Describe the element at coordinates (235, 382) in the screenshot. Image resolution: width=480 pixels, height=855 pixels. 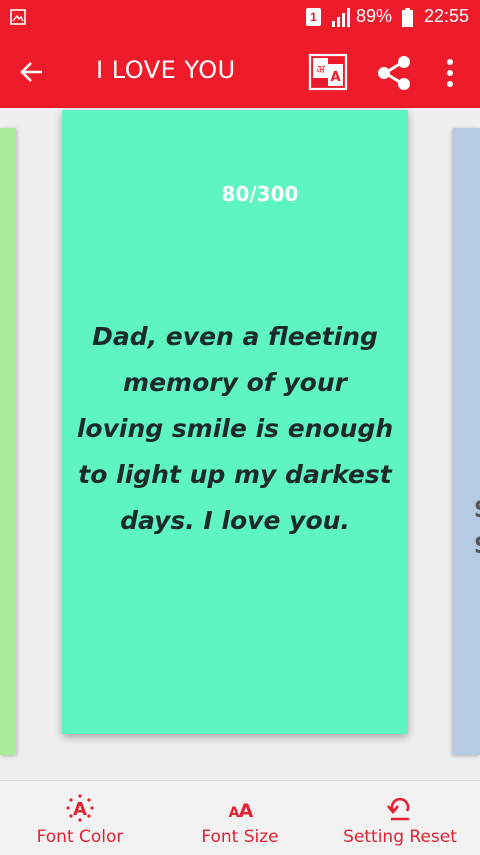
I see `quote-line: memory of your` at that location.